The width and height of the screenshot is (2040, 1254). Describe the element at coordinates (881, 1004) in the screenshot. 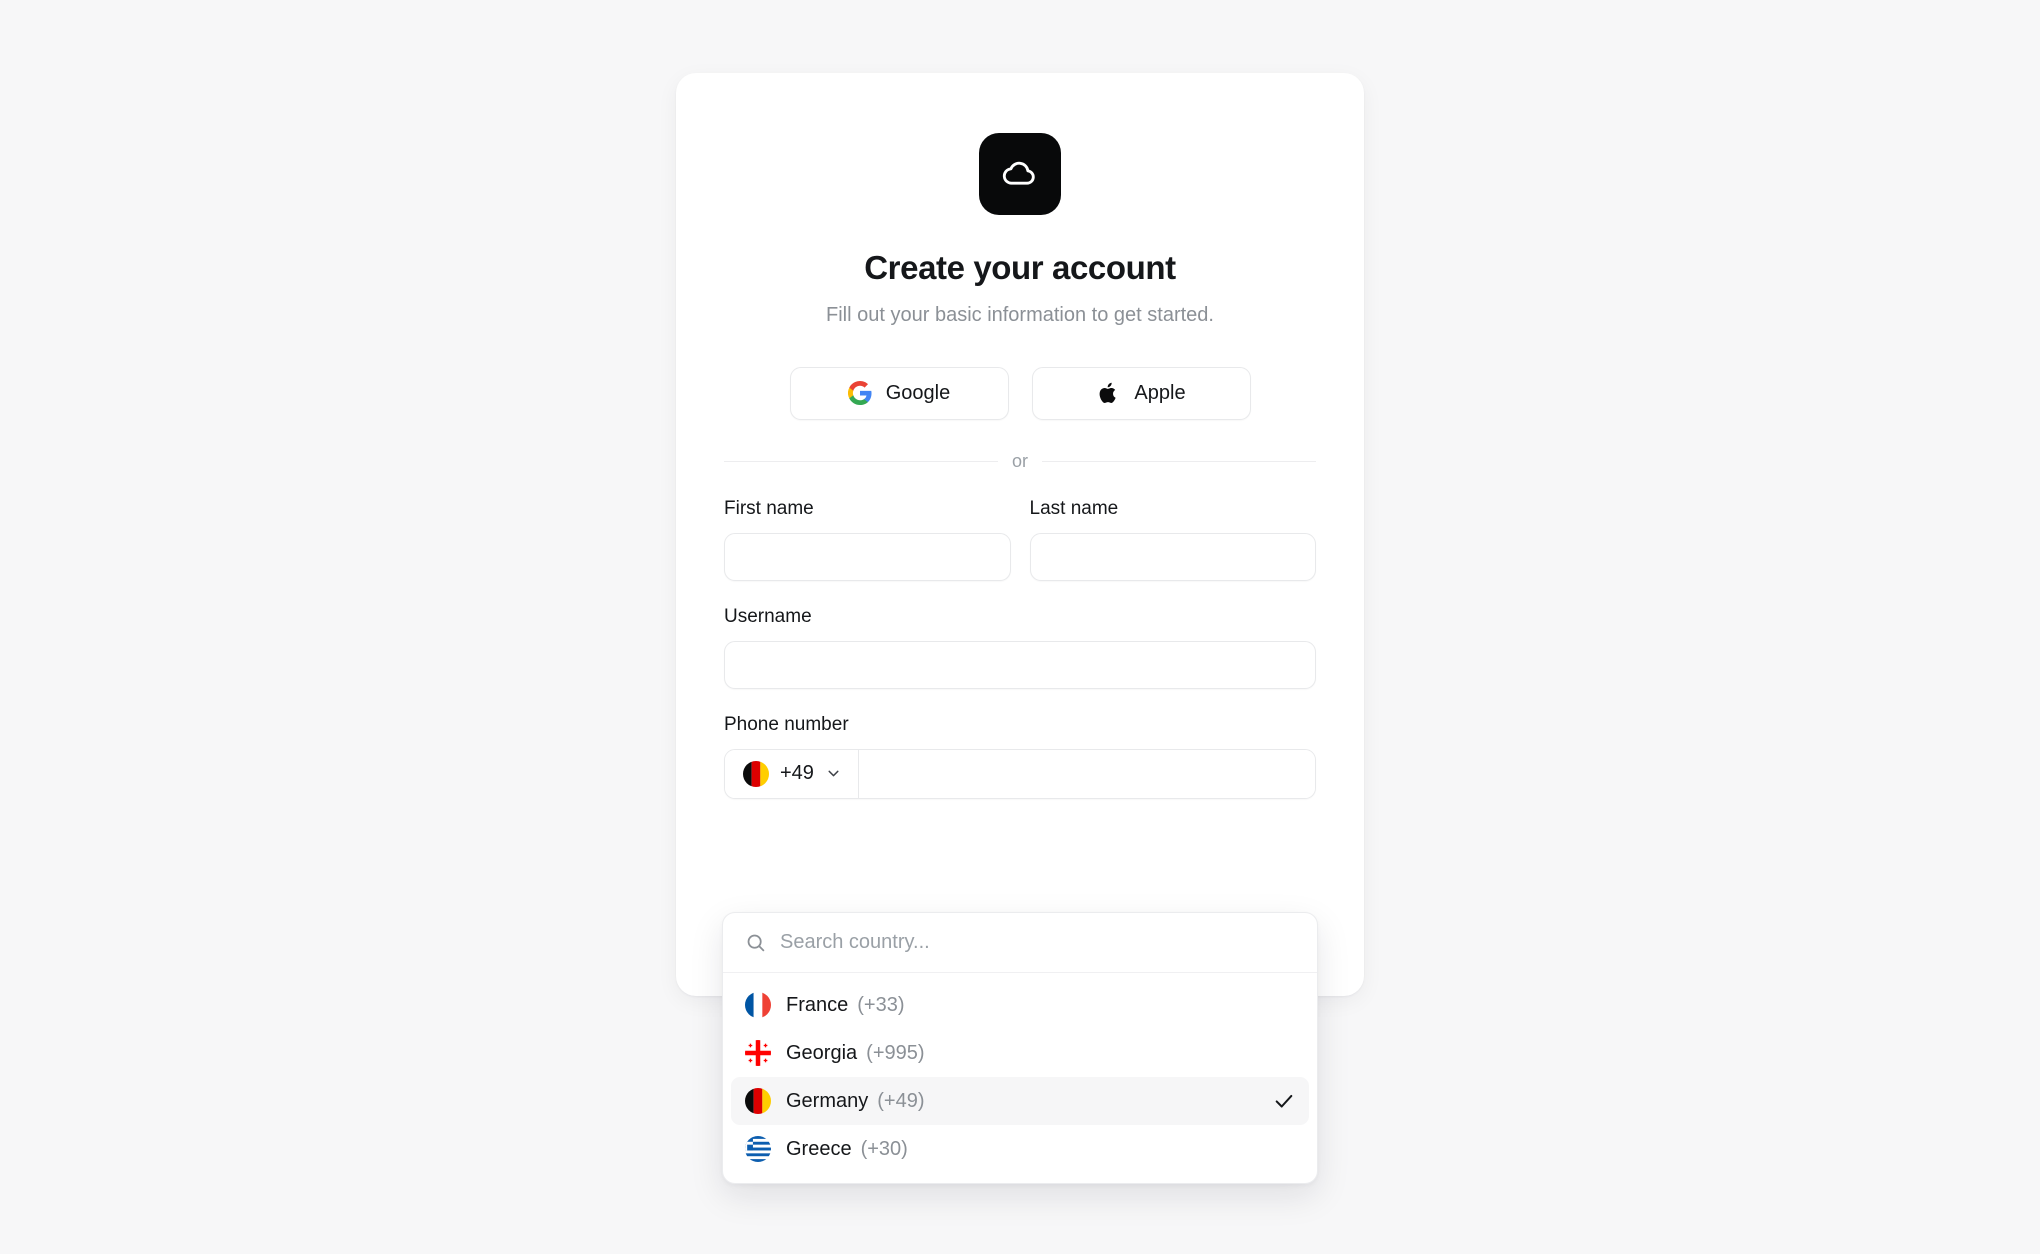

I see `country-dial-code: (+33)` at that location.